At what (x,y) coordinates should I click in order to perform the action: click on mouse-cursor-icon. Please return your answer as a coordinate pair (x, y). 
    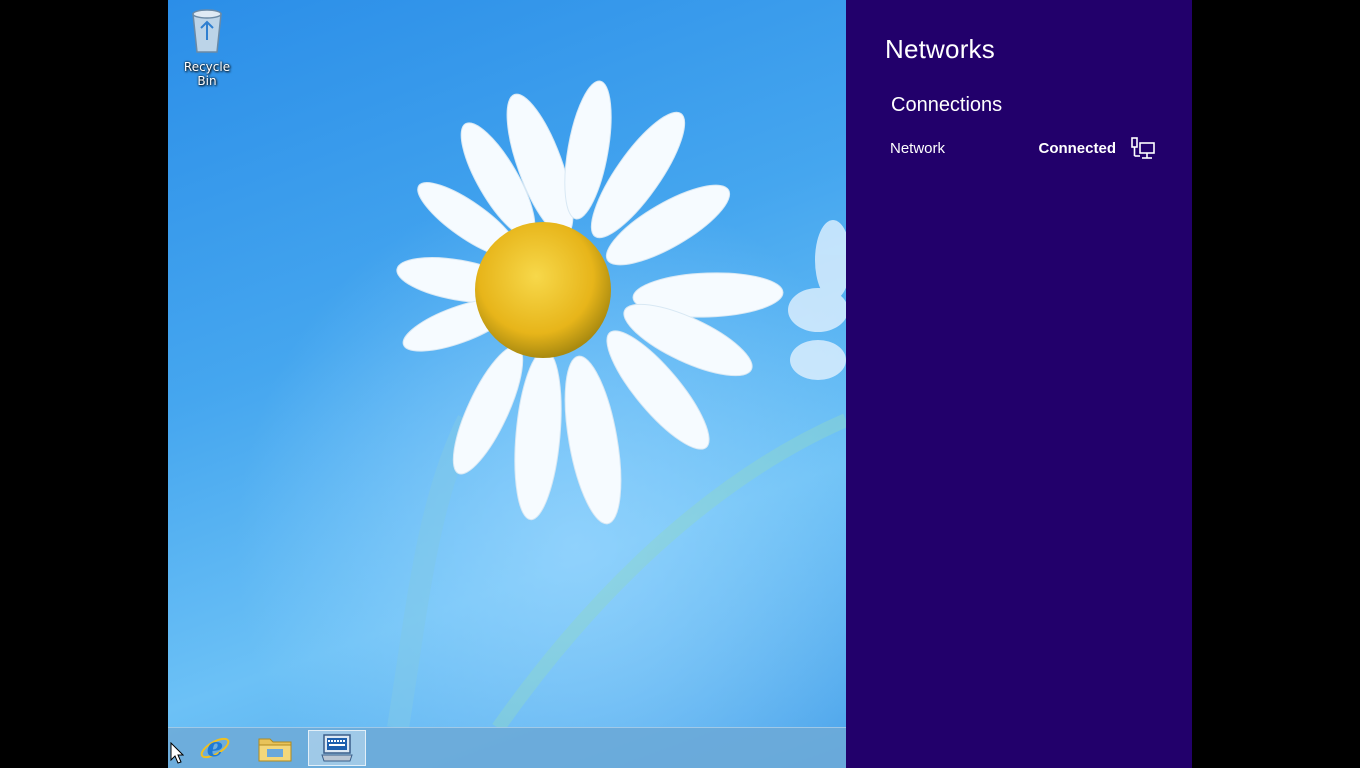
    Looking at the image, I should click on (177, 753).